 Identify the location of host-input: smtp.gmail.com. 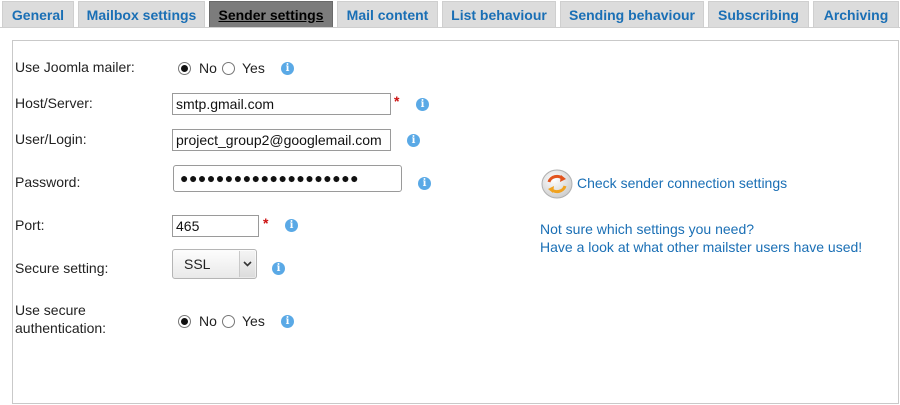
(281, 104).